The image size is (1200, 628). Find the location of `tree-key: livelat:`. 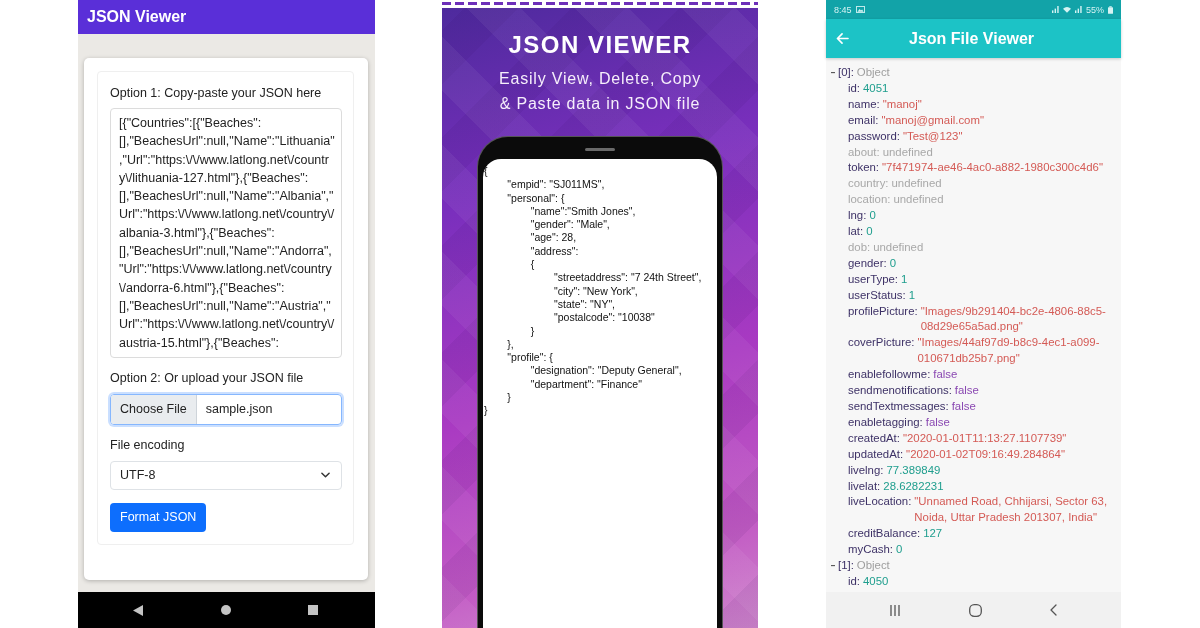

tree-key: livelat: is located at coordinates (864, 486).